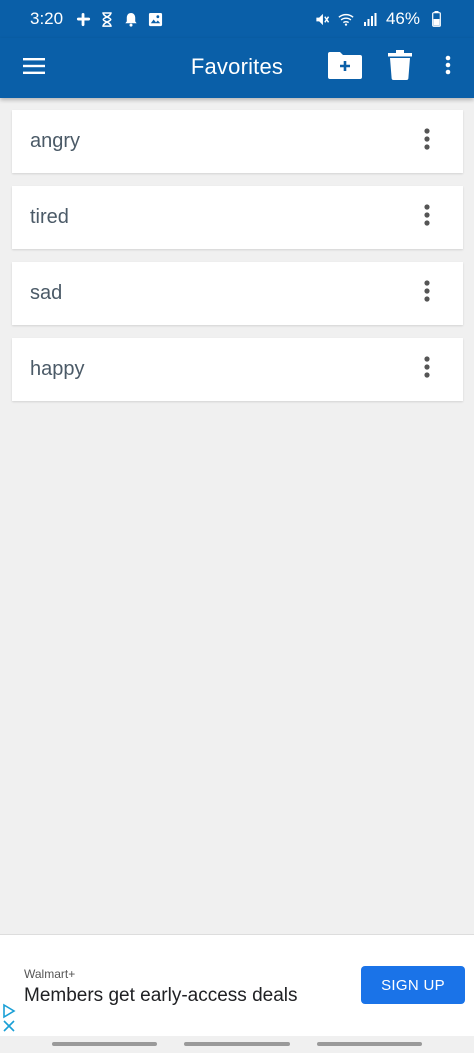 The width and height of the screenshot is (474, 1053). I want to click on list-item-label: tired, so click(49, 217).